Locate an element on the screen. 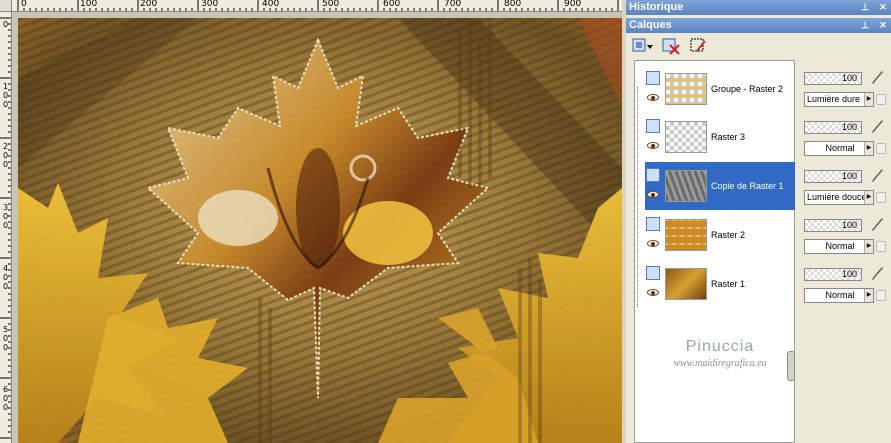  ruler-left-label: 1 0 0 is located at coordinates (5, 95).